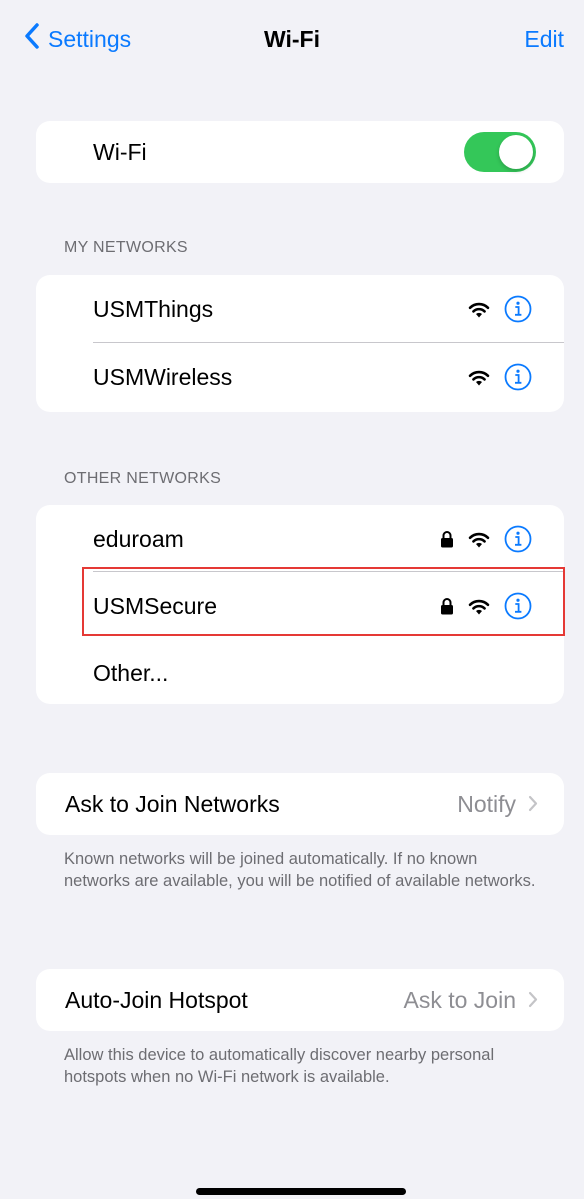  What do you see at coordinates (153, 308) in the screenshot?
I see `network-name: USMThings` at bounding box center [153, 308].